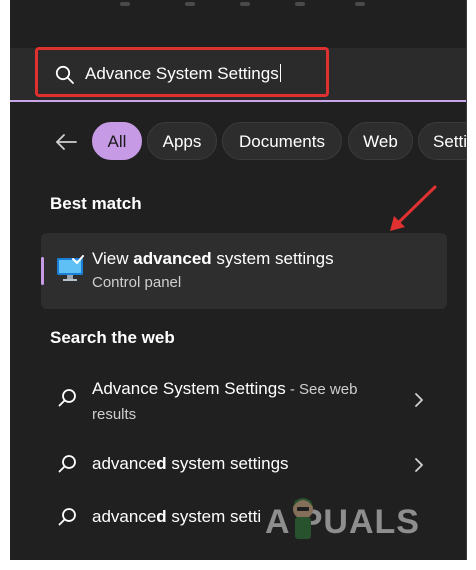  I want to click on web-result-text: Advance System Settings - See web, so click(225, 388).